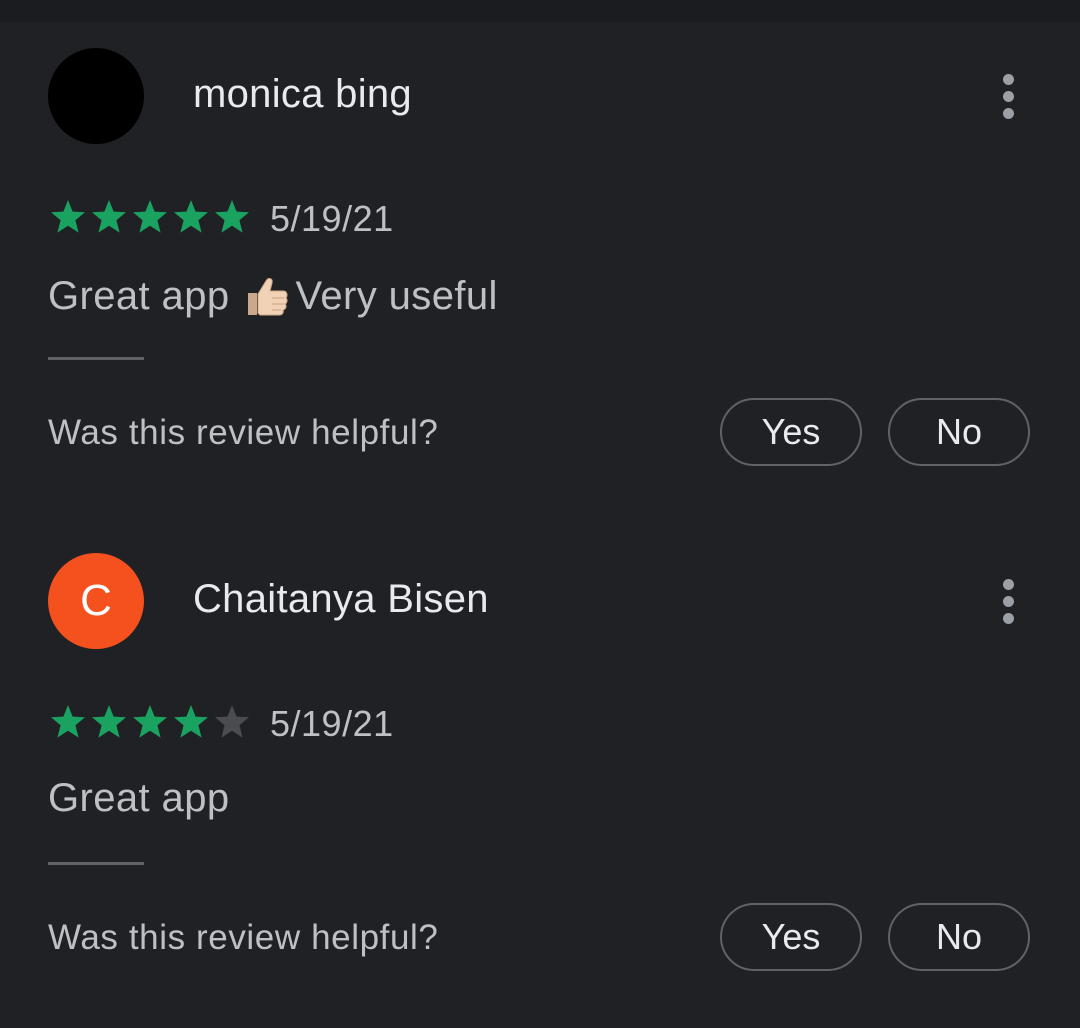  I want to click on review-text-part: Very useful, so click(396, 295).